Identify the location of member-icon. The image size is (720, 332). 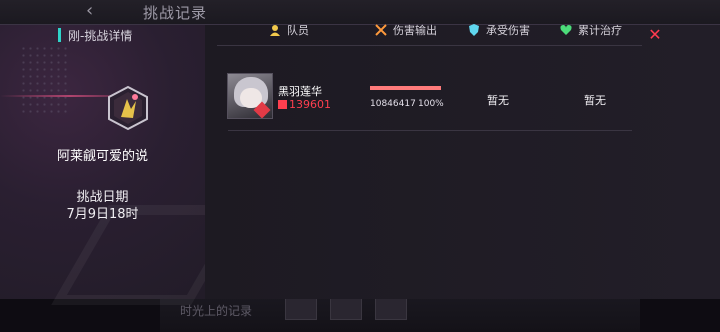
(275, 30).